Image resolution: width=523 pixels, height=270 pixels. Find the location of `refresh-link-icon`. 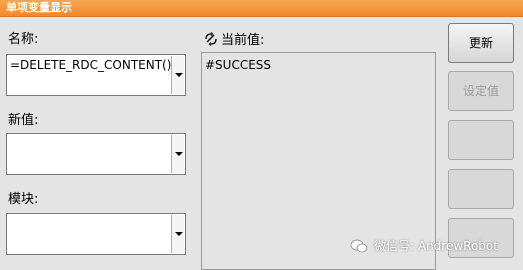

refresh-link-icon is located at coordinates (211, 39).